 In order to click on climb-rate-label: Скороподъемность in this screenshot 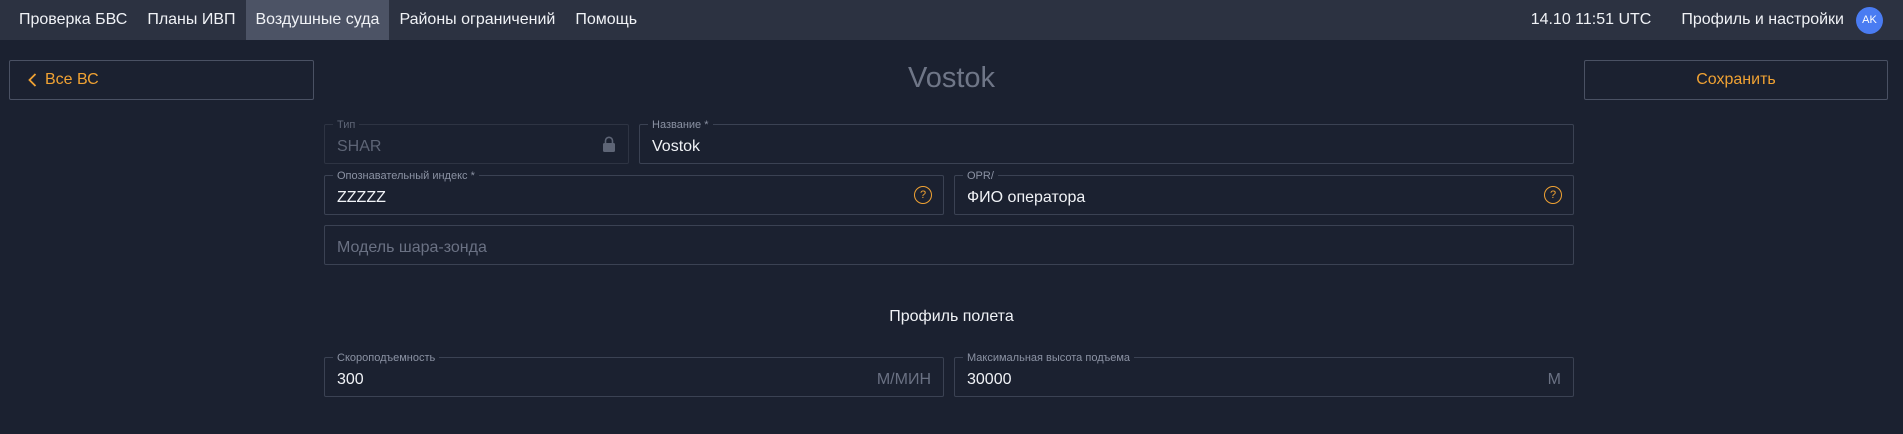, I will do `click(386, 358)`.